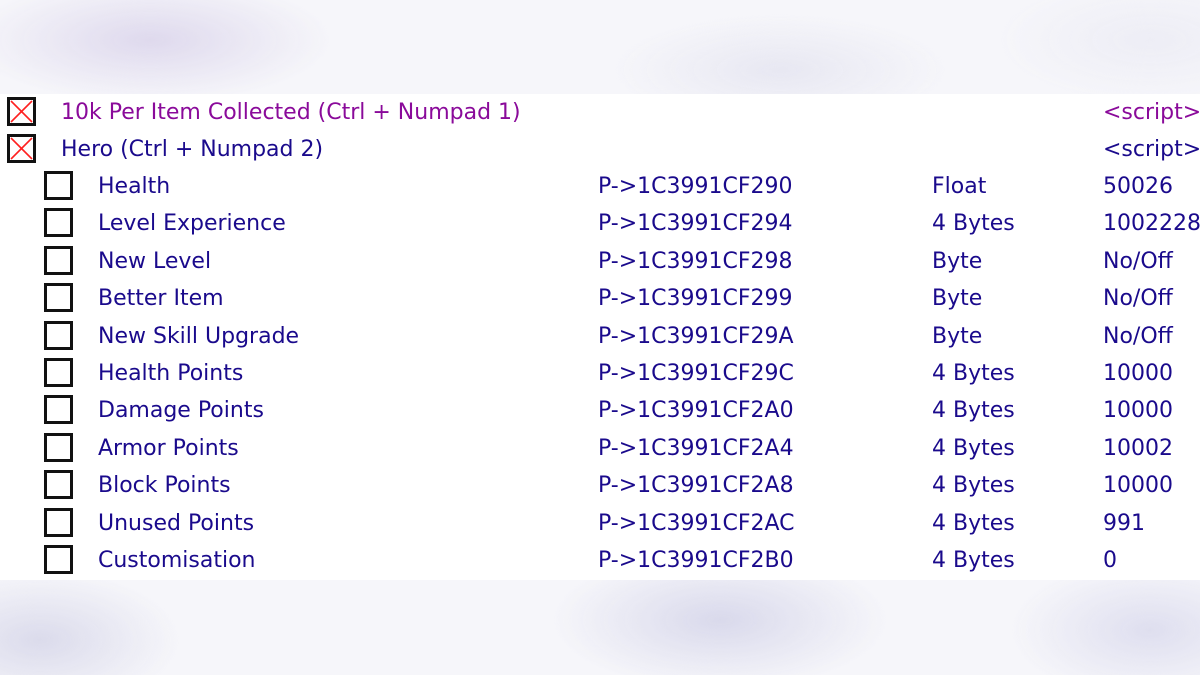 This screenshot has height=675, width=1200. What do you see at coordinates (192, 149) in the screenshot?
I see `entry-description: Hero (Ctrl + Numpad 2)` at bounding box center [192, 149].